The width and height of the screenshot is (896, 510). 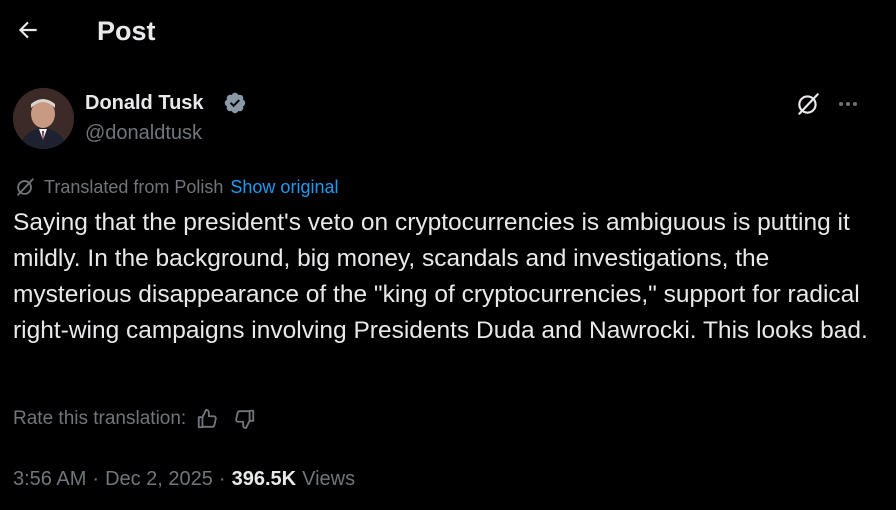 What do you see at coordinates (448, 31) in the screenshot?
I see `page-header: Post` at bounding box center [448, 31].